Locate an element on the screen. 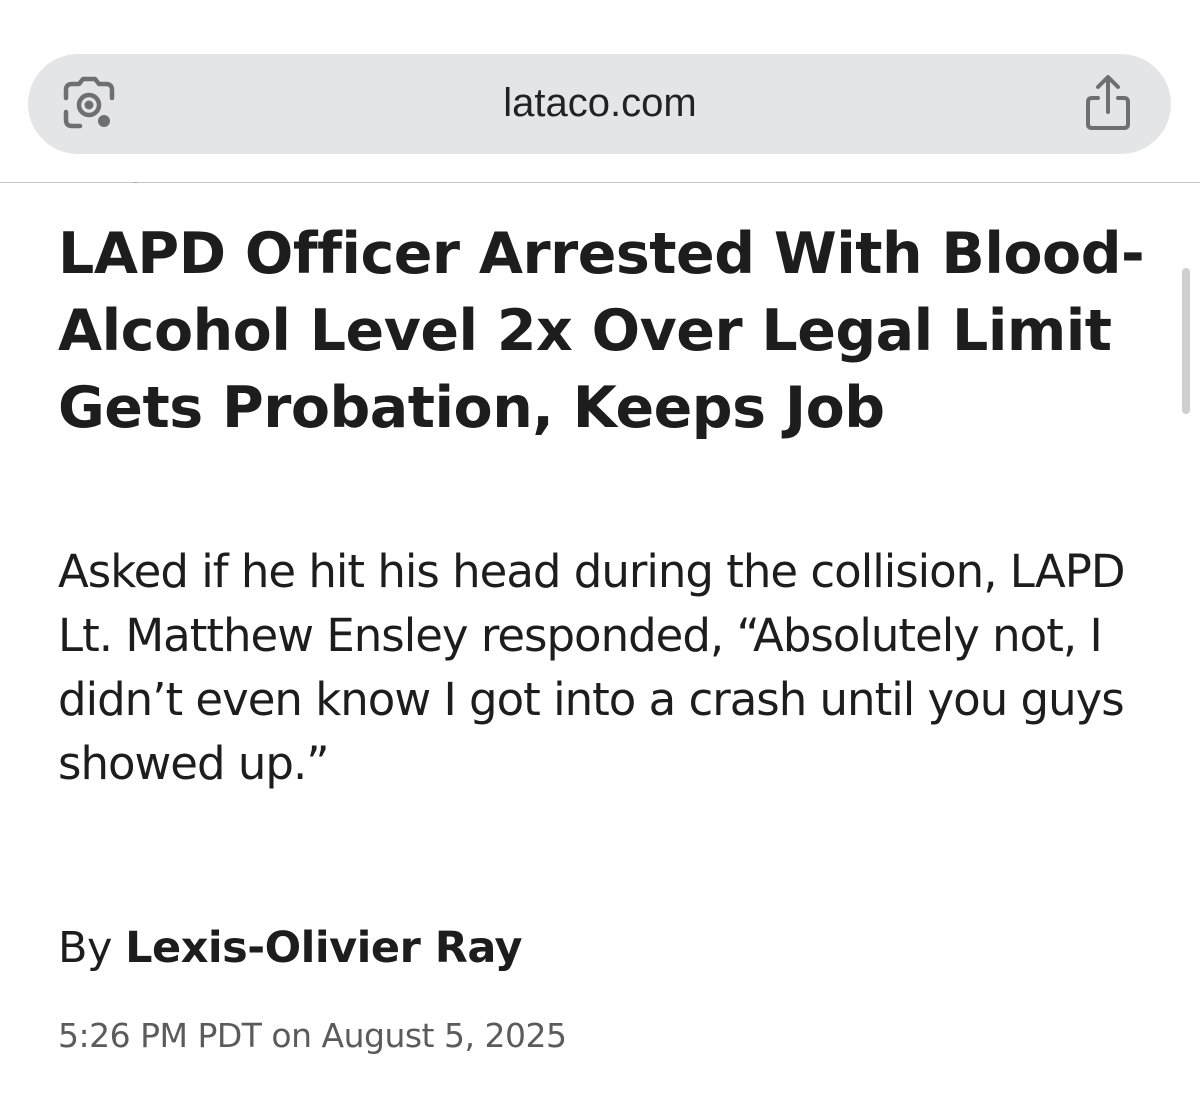 The height and width of the screenshot is (1111, 1200). author-name: Lexis-Olivier Ray is located at coordinates (323, 948).